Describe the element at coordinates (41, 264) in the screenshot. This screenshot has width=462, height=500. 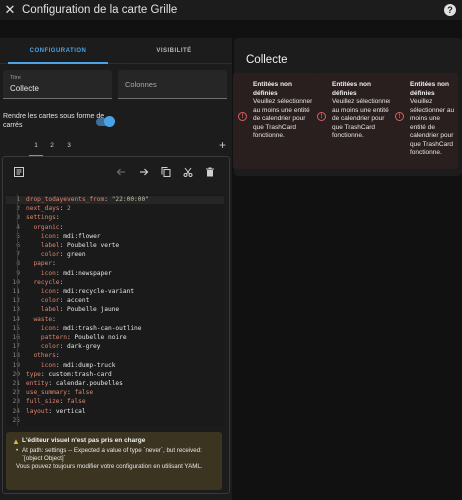
I see `code-text: paper:` at that location.